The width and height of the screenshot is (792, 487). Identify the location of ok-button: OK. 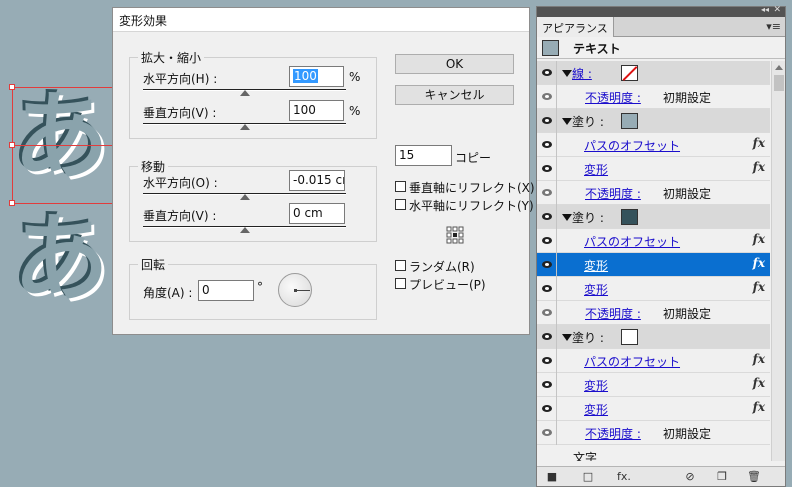
(454, 64).